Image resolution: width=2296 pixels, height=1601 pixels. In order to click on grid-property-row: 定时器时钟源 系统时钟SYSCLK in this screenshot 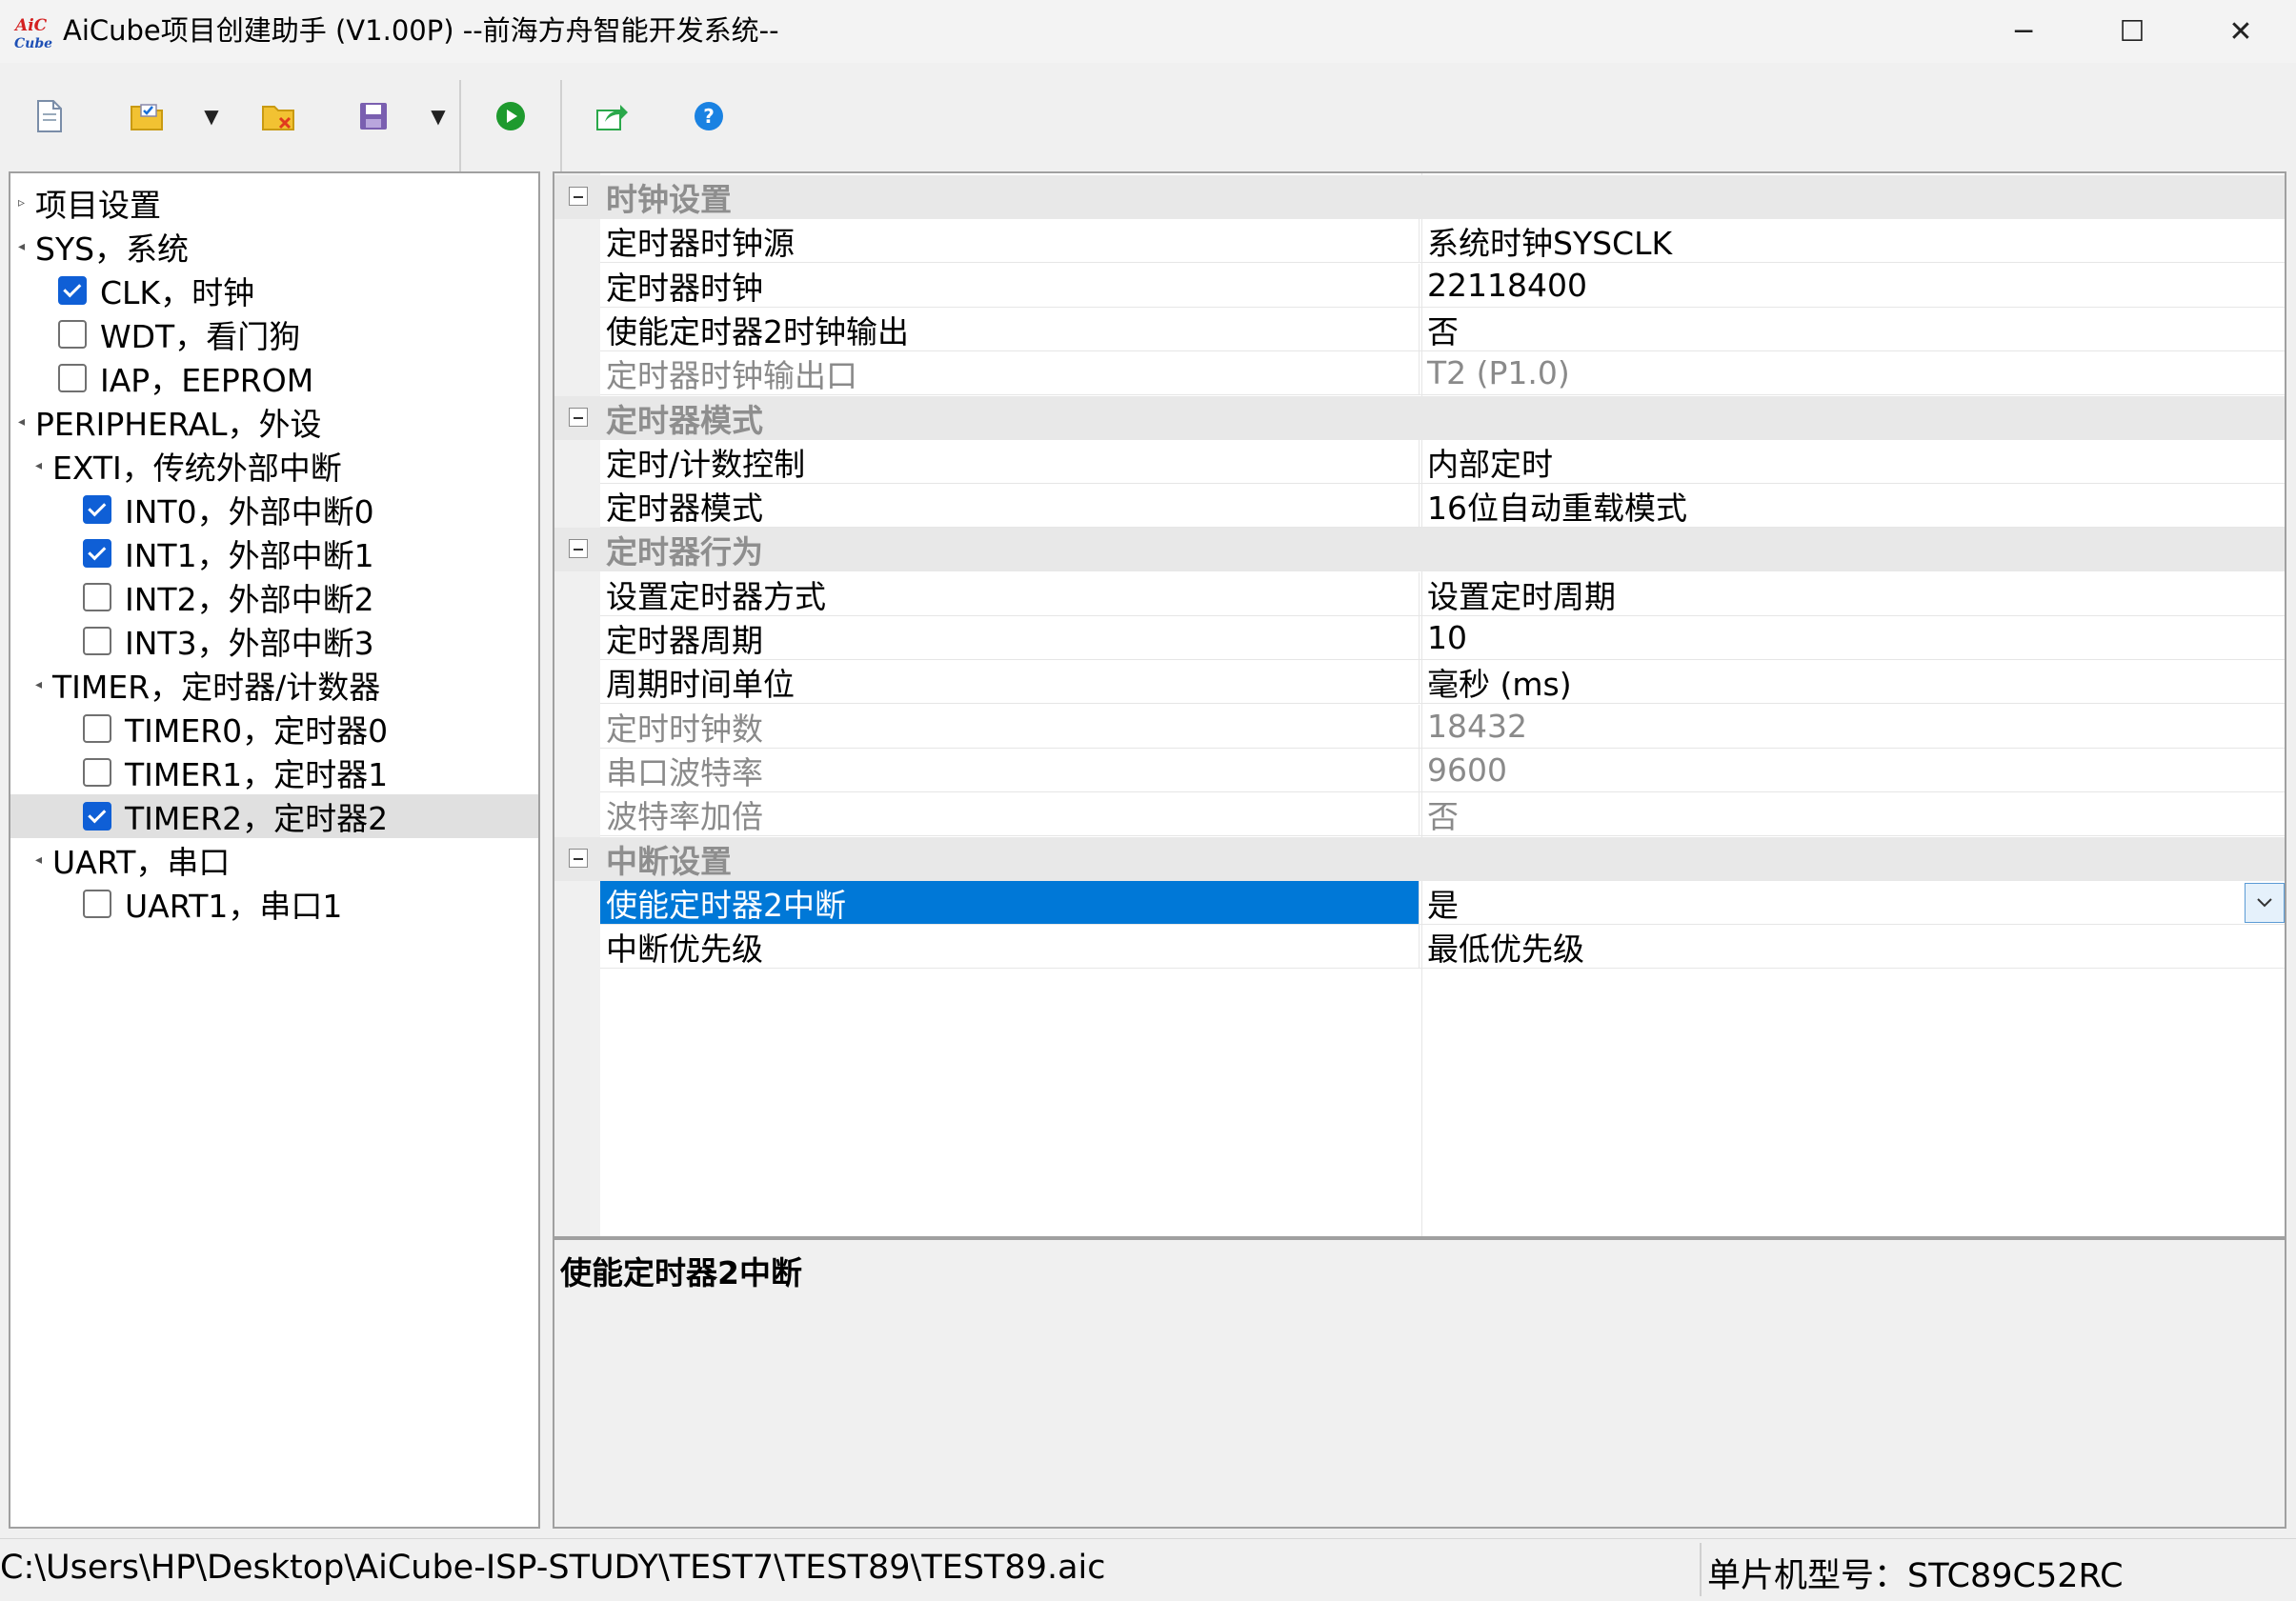, I will do `click(1442, 241)`.